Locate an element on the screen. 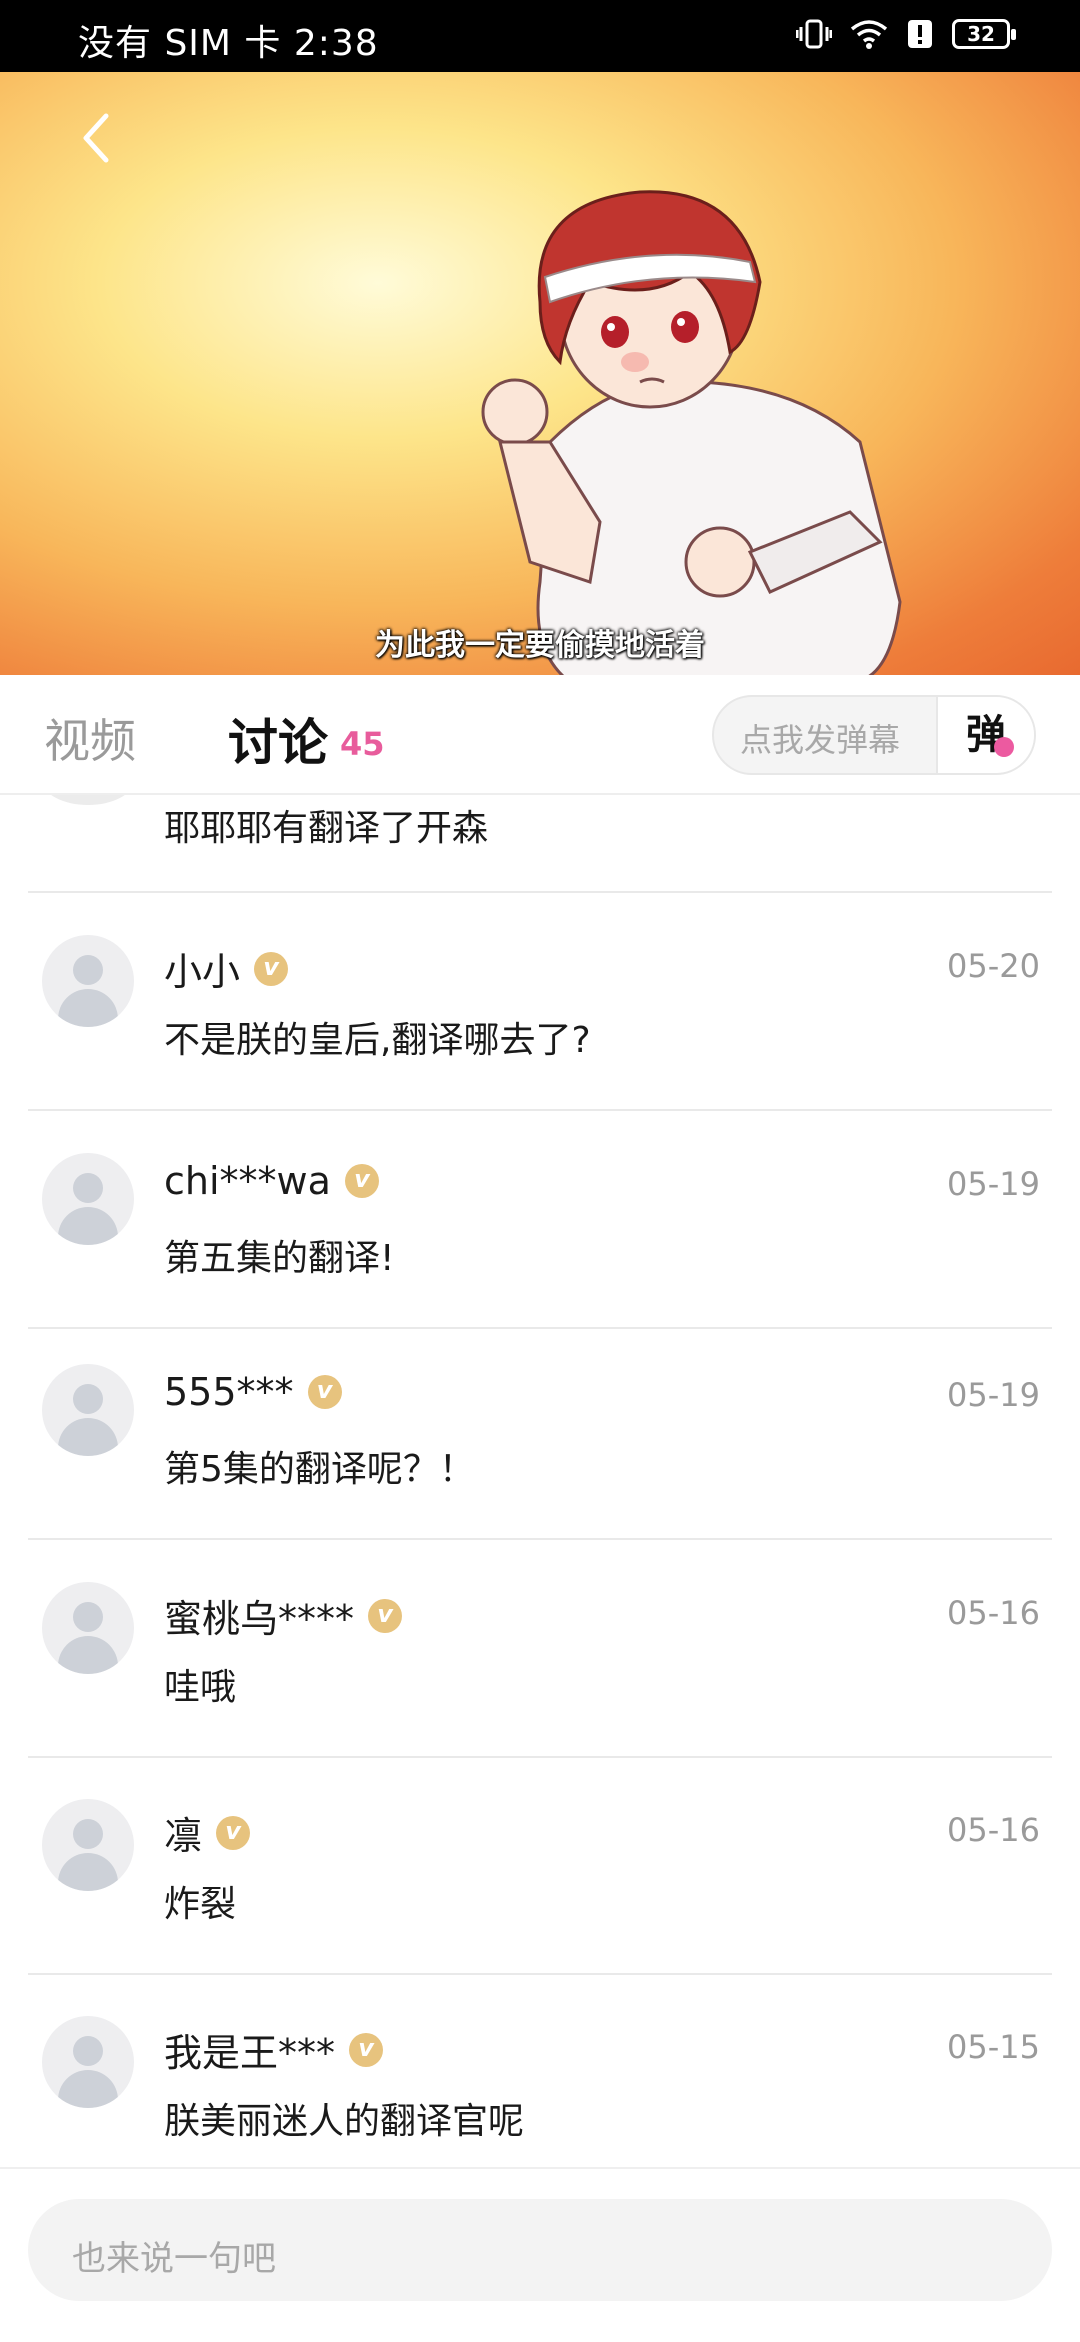 The height and width of the screenshot is (2342, 1080). username-text: 我是王*** is located at coordinates (250, 2053).